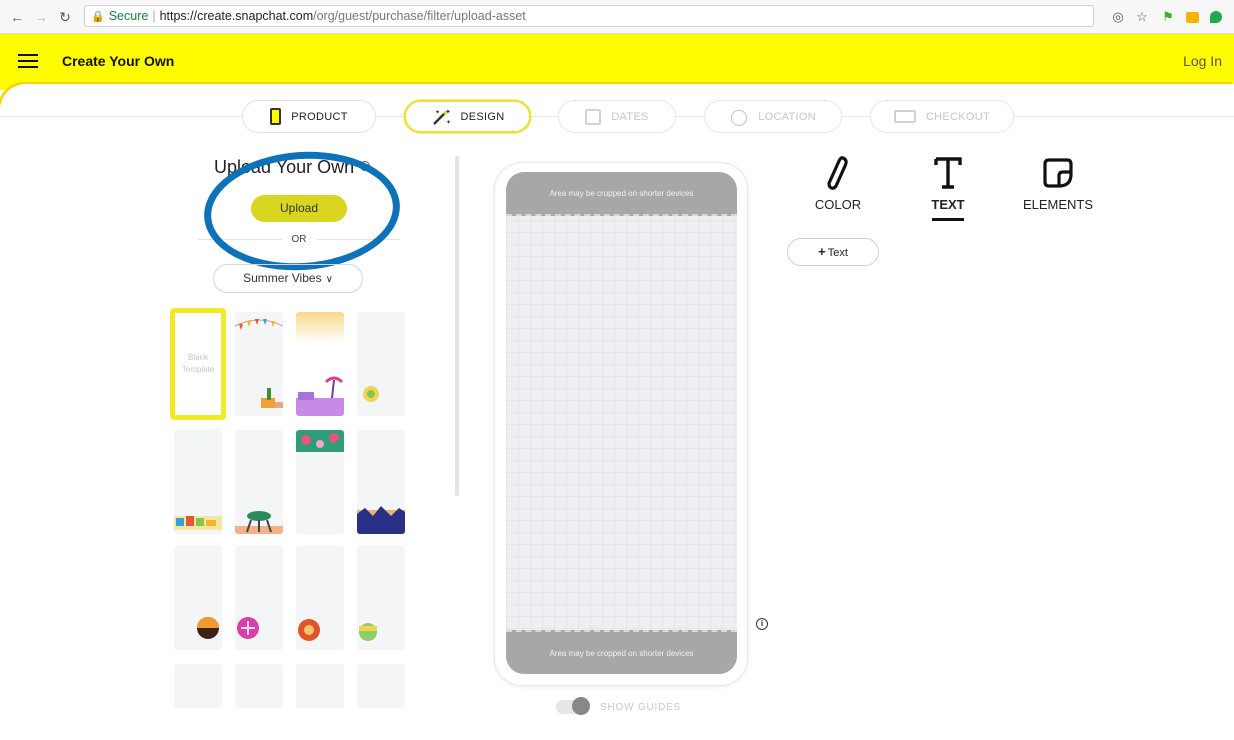  What do you see at coordinates (838, 204) in the screenshot?
I see `tool-color-label: COLOR` at bounding box center [838, 204].